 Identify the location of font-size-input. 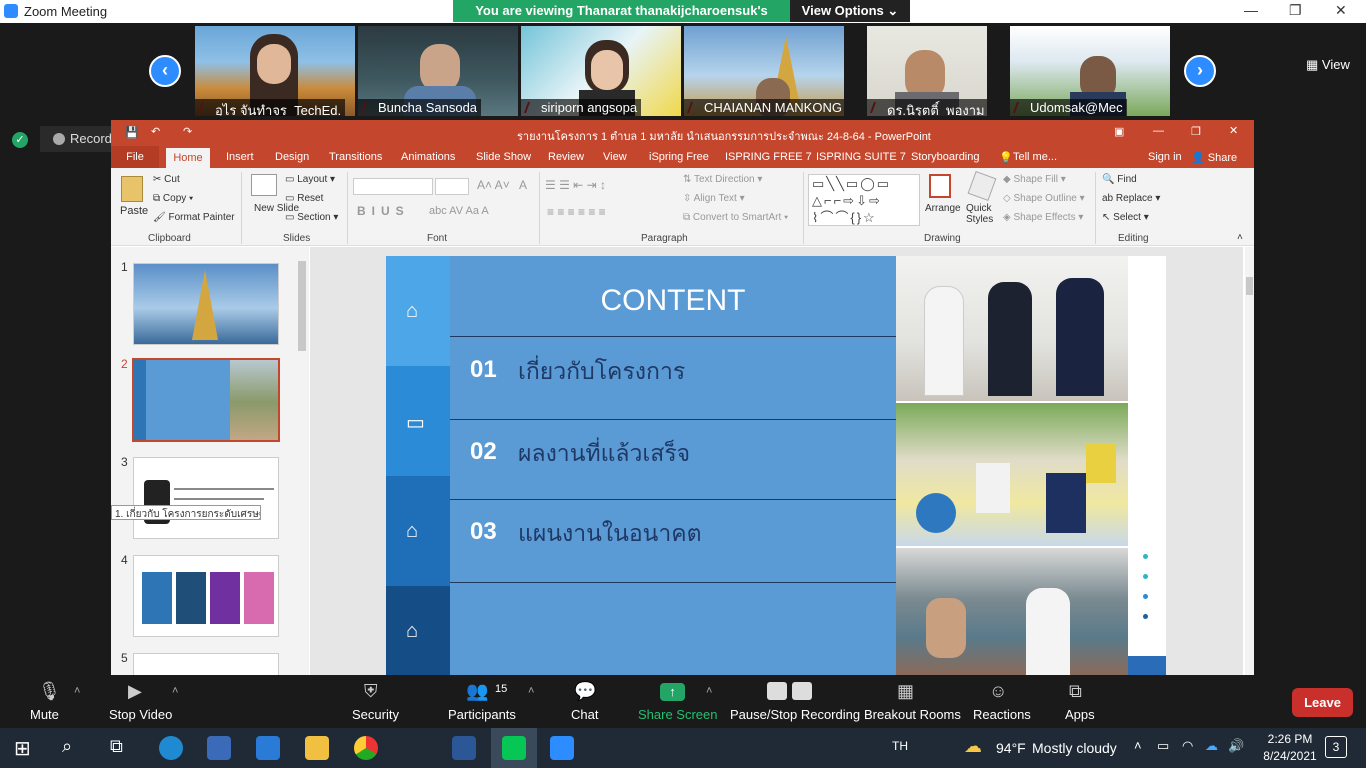
(452, 186).